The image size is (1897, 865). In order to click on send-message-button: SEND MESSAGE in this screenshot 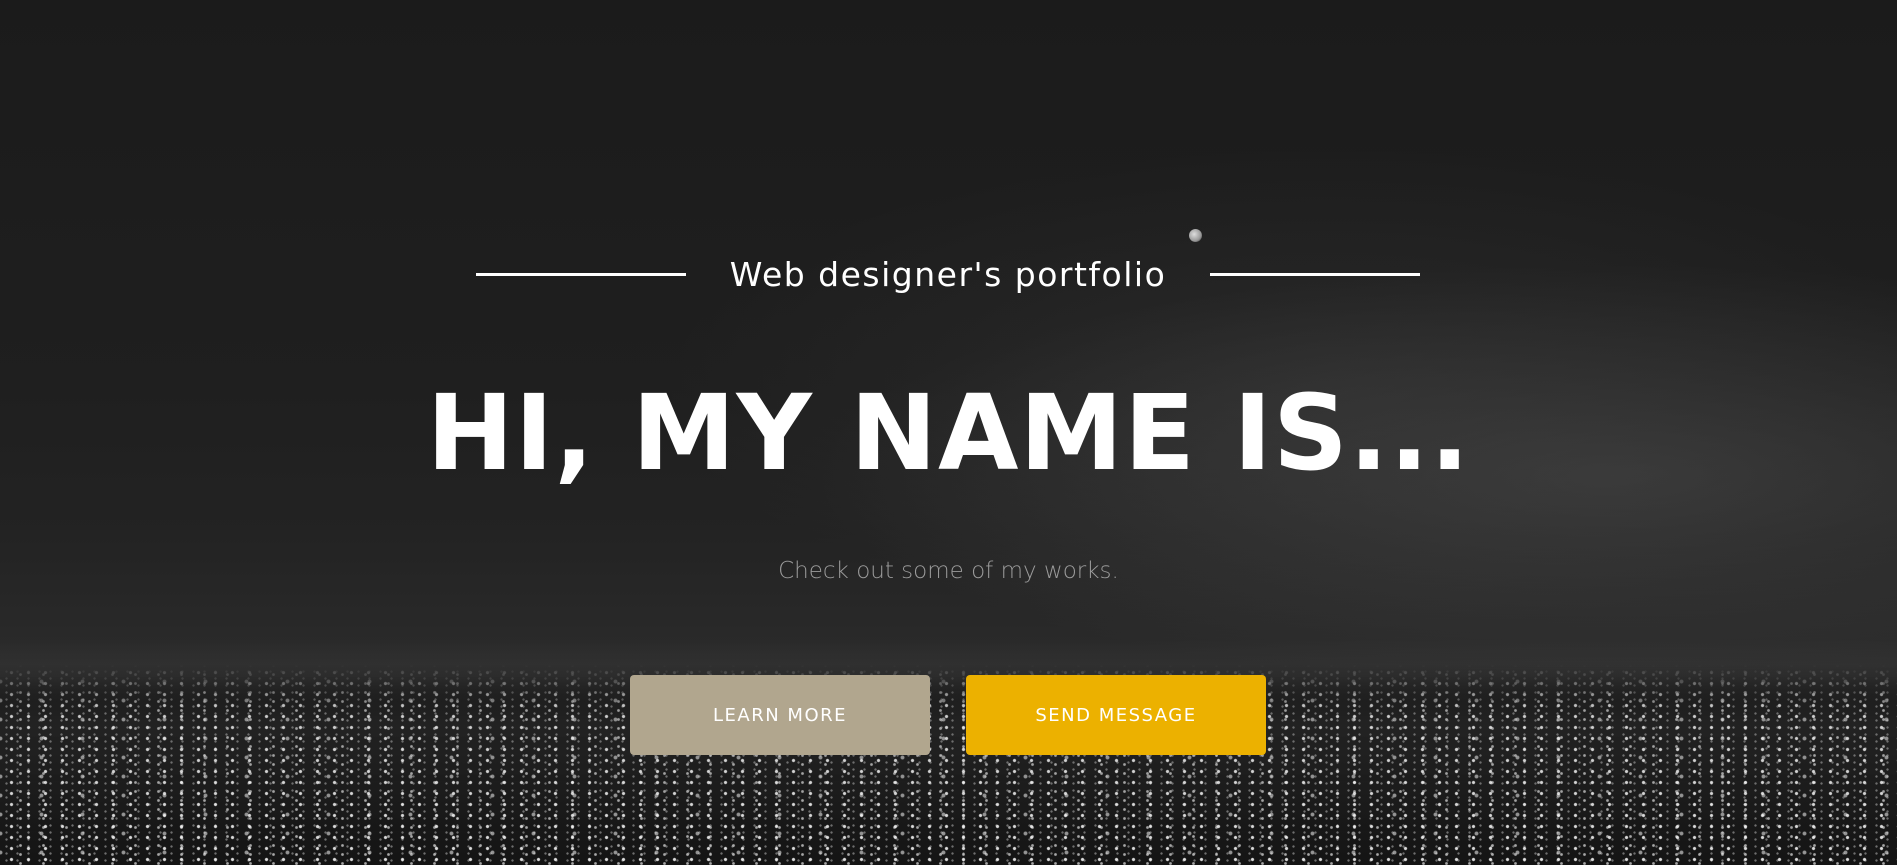, I will do `click(1116, 715)`.